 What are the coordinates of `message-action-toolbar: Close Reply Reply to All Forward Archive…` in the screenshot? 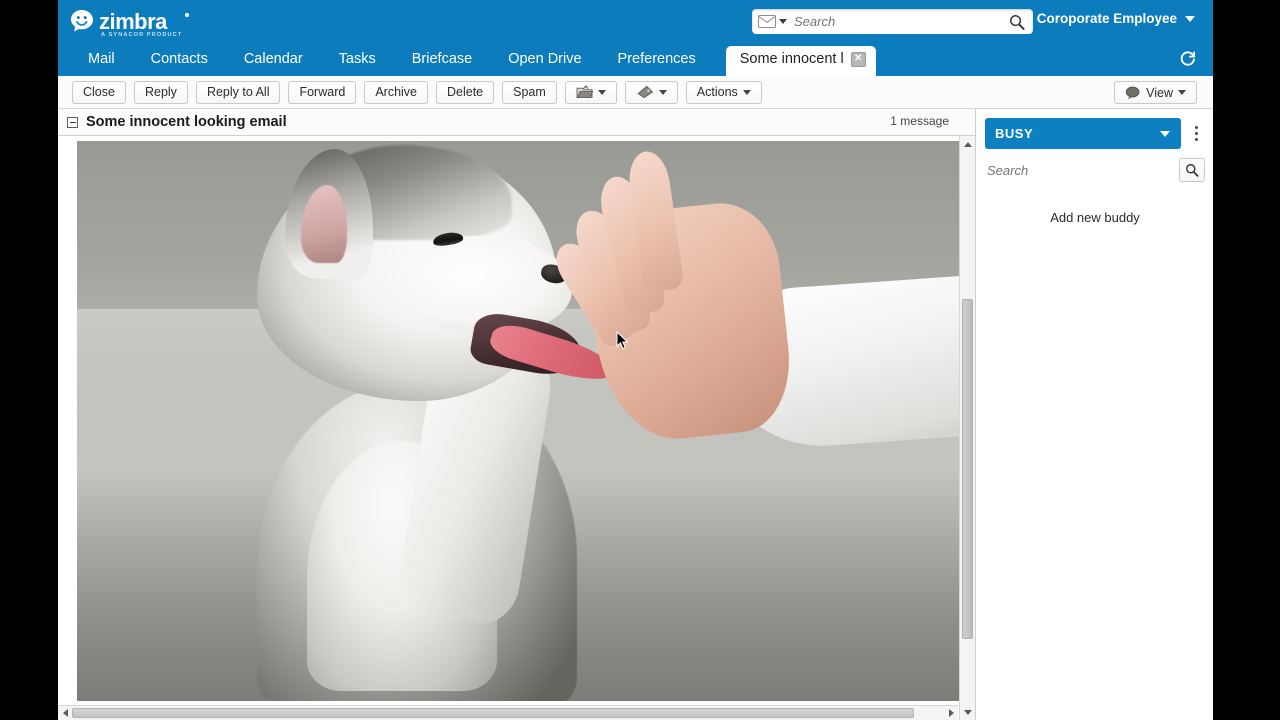 It's located at (635, 92).